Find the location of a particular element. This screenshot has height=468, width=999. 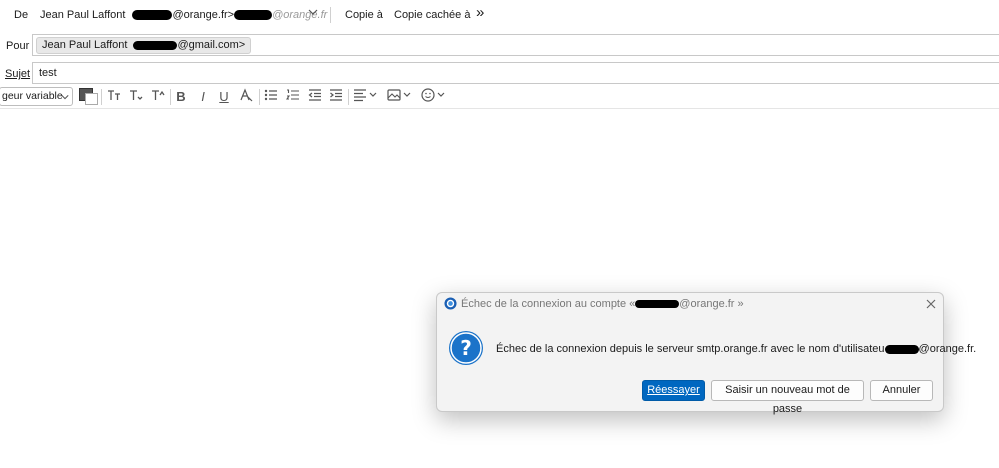

from-label: De is located at coordinates (21, 15).